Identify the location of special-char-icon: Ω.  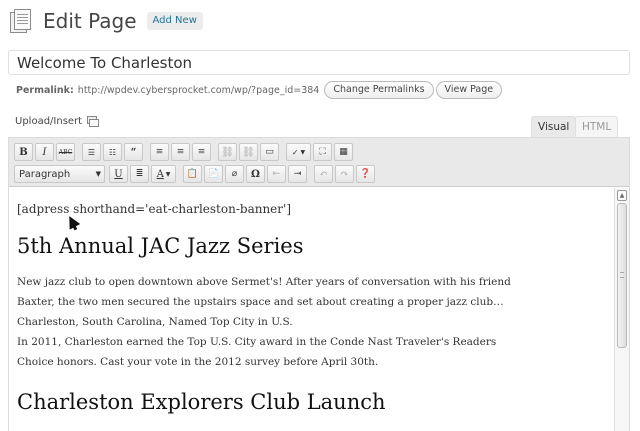
(255, 174).